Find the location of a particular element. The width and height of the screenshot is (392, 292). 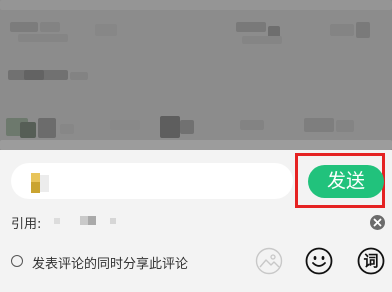

word-icon: 词 is located at coordinates (371, 261).